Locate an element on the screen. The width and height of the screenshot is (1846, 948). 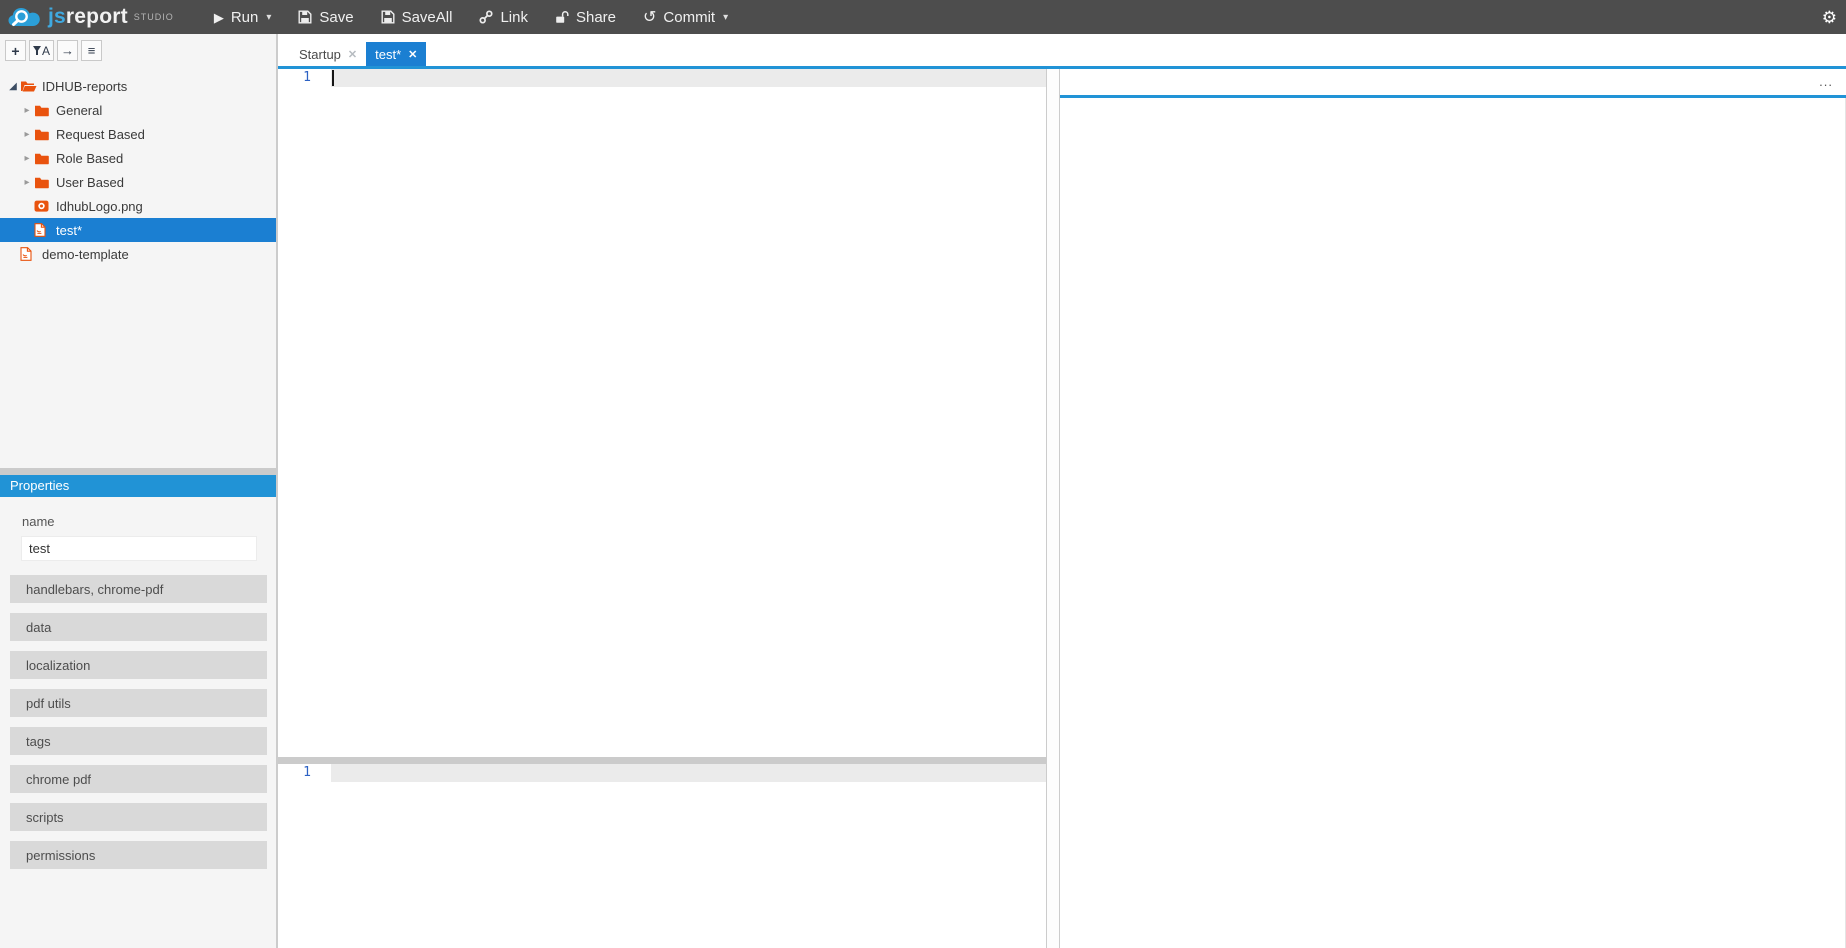
tab-test: test* ✕ is located at coordinates (396, 54).